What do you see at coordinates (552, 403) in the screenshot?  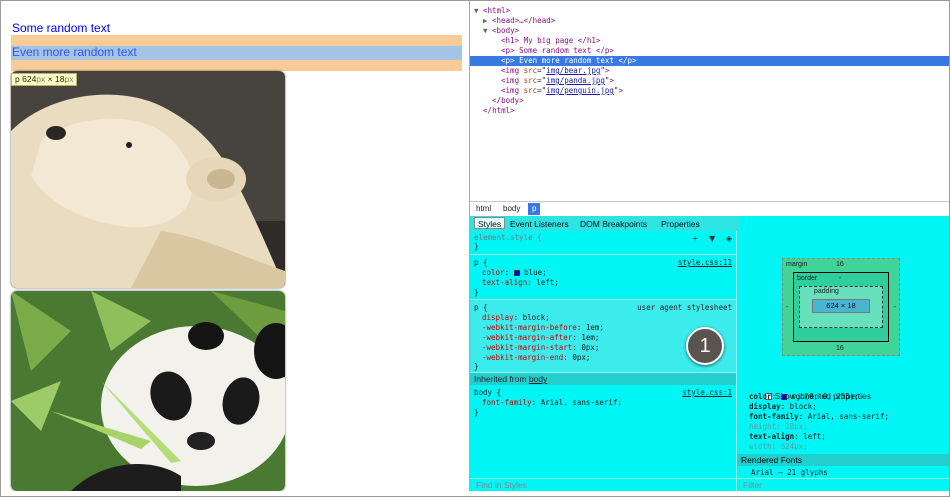 I see `body-font-decl: font-family: Arial, sans-serif;` at bounding box center [552, 403].